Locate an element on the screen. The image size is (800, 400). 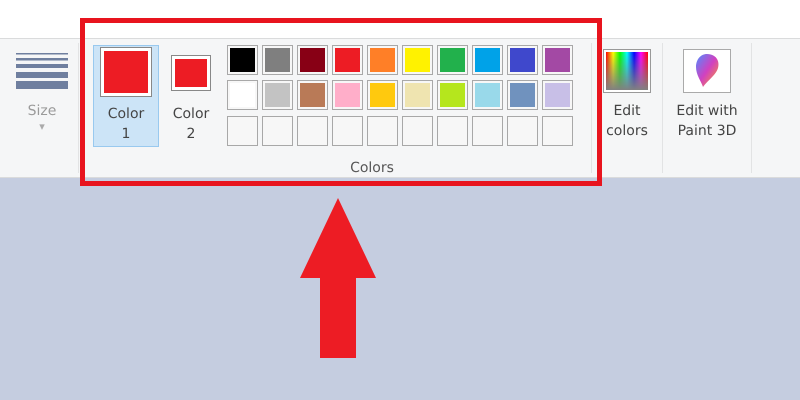
caret-icon: ▾ is located at coordinates (42, 126).